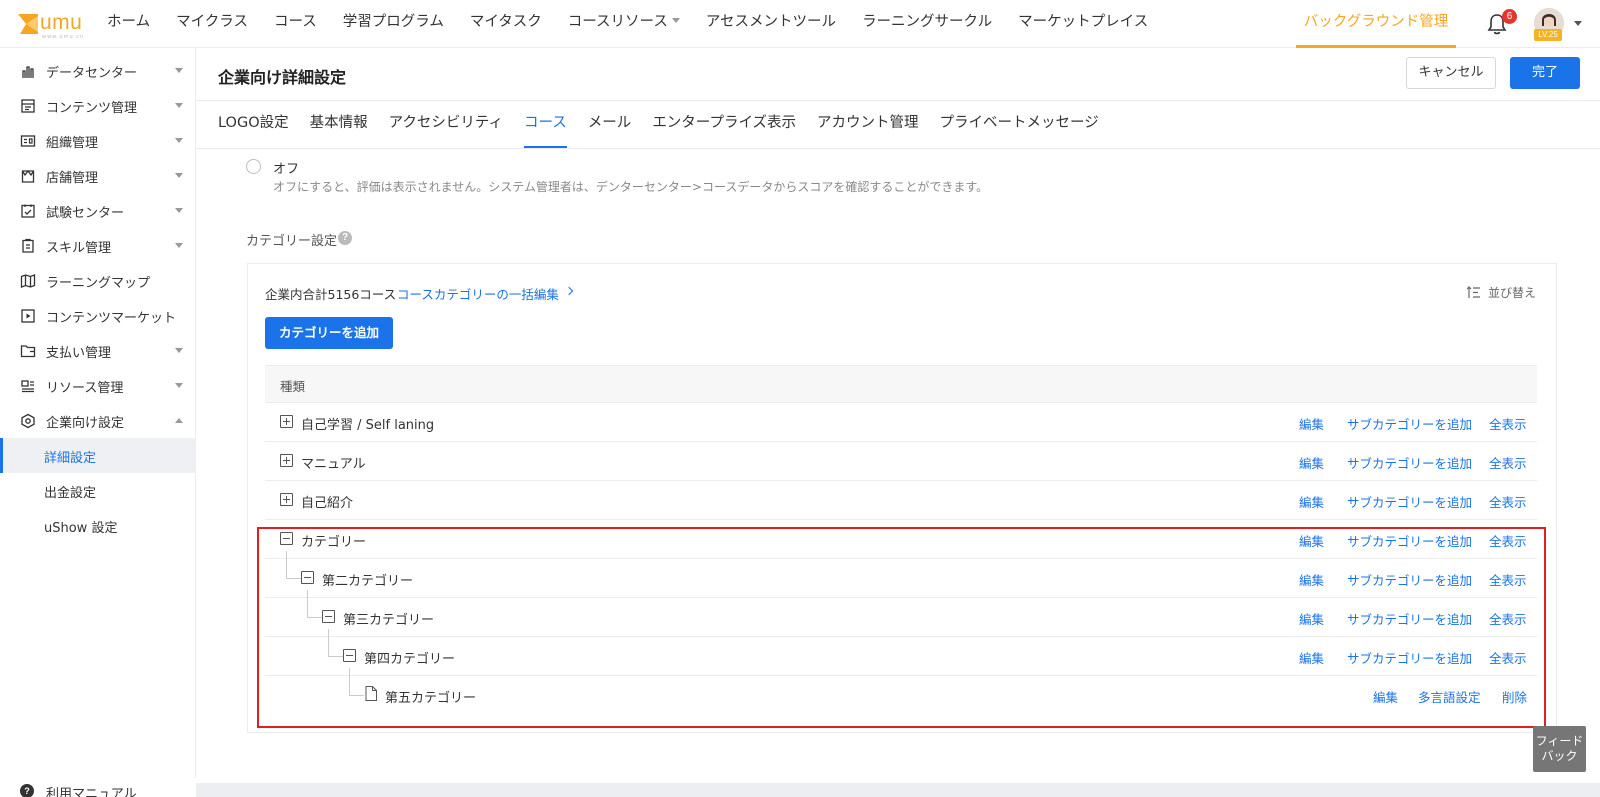 This screenshot has width=1600, height=797. Describe the element at coordinates (1559, 749) in the screenshot. I see `feedback-button: フィード バック` at that location.